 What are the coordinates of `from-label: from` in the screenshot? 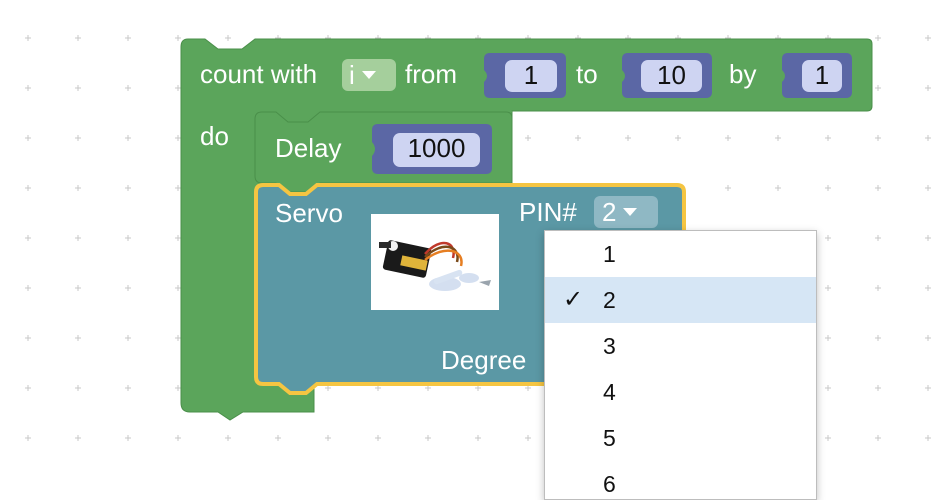 It's located at (431, 74).